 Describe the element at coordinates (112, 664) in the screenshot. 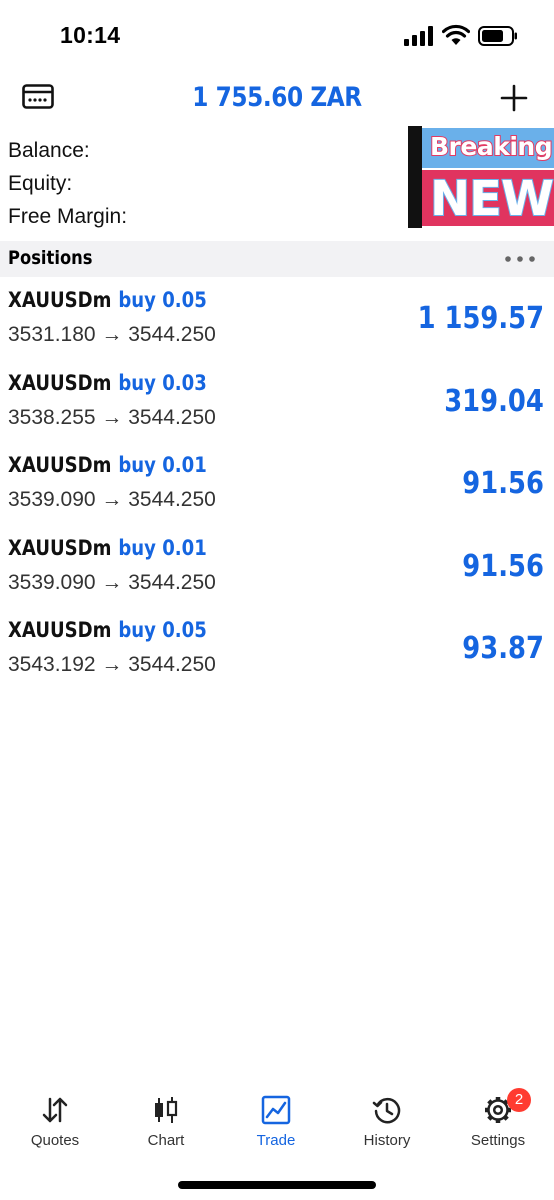

I see `position-prices: 3543.192 → 3544.250` at that location.